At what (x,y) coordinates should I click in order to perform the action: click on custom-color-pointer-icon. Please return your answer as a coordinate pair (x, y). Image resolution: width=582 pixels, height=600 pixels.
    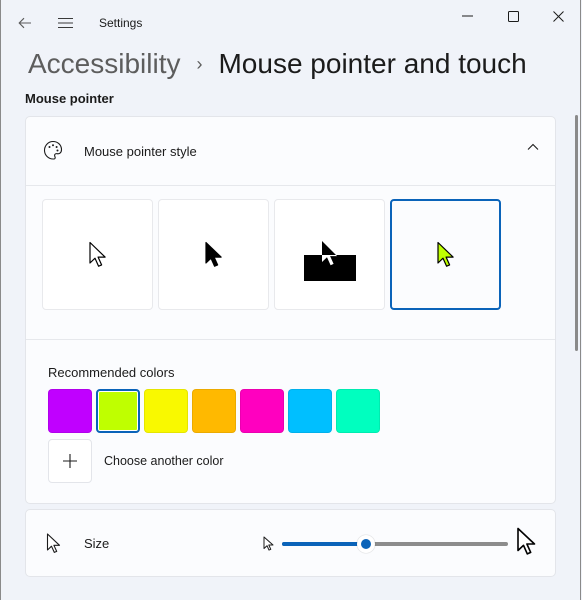
    Looking at the image, I should click on (445, 254).